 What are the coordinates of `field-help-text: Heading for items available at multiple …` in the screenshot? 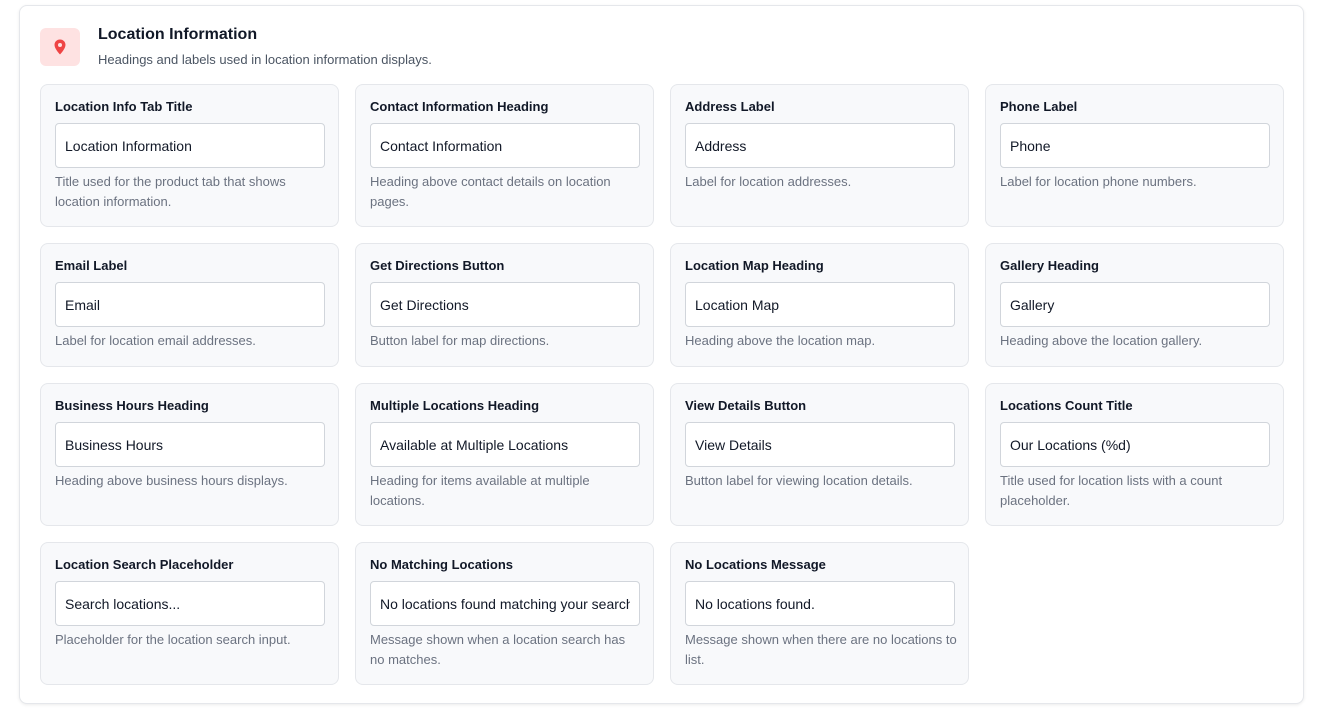 It's located at (480, 490).